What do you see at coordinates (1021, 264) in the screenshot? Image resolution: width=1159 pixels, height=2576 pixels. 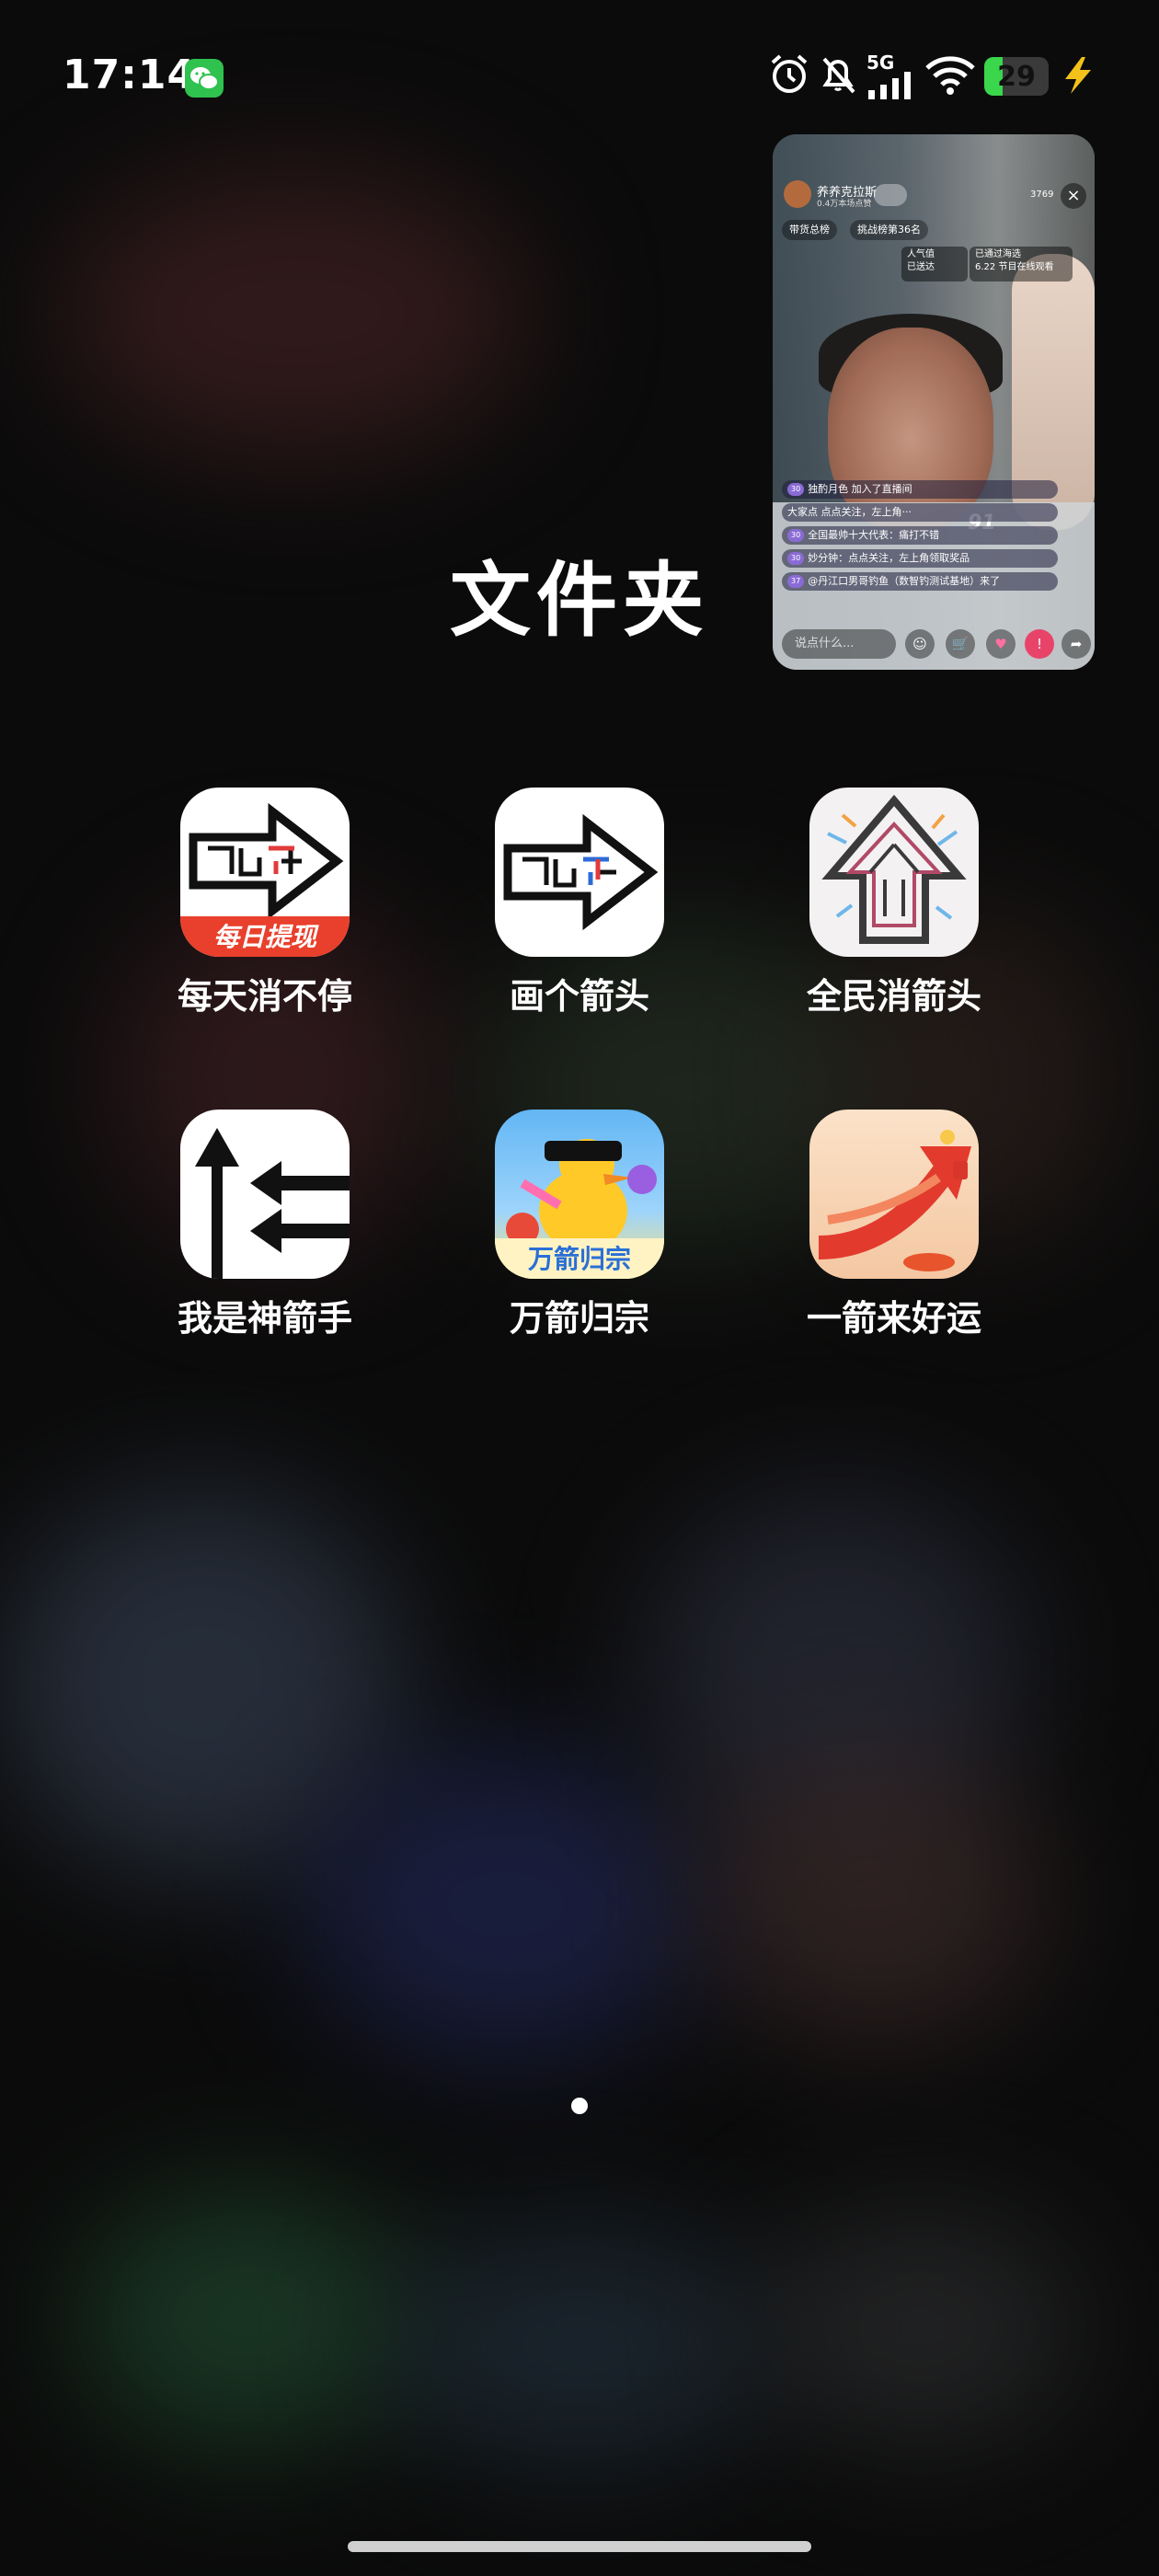 I see `audition-box: 已通过海选 6.22 节目在线观看` at bounding box center [1021, 264].